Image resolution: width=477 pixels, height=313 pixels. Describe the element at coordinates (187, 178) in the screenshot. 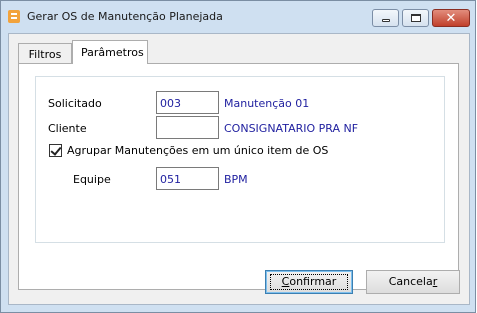

I see `equipe-field: 051` at that location.